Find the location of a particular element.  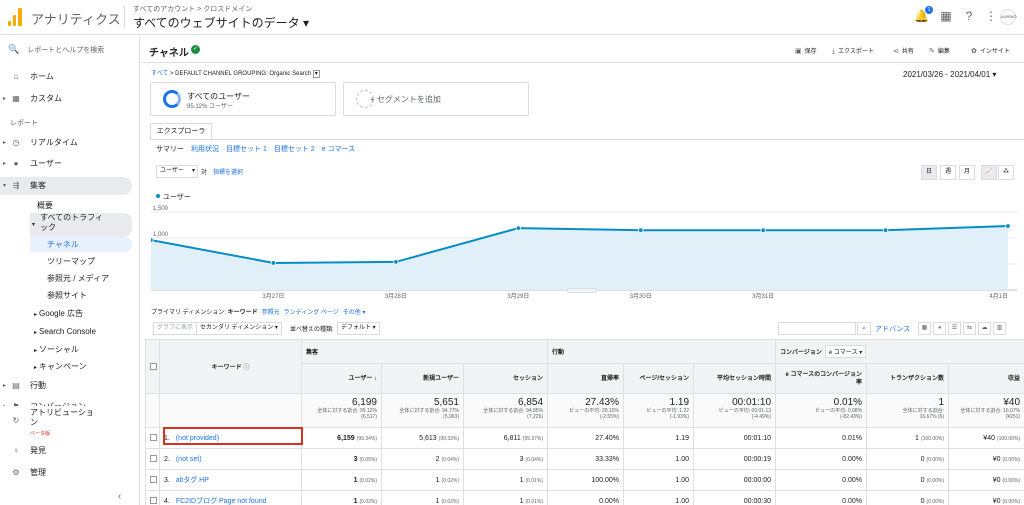

primary-dimension-bar: プライマリ ディメンション: キーワード 参照元 ランディング ページ その他 ▾ is located at coordinates (258, 313).